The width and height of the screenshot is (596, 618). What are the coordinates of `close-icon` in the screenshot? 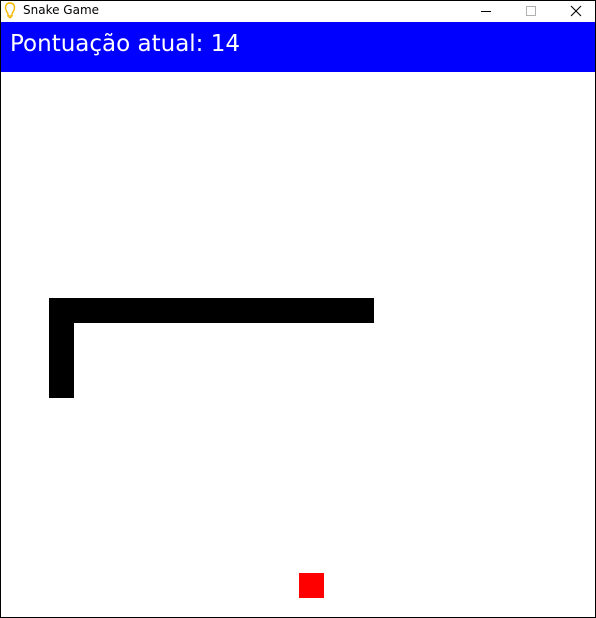 It's located at (575, 11).